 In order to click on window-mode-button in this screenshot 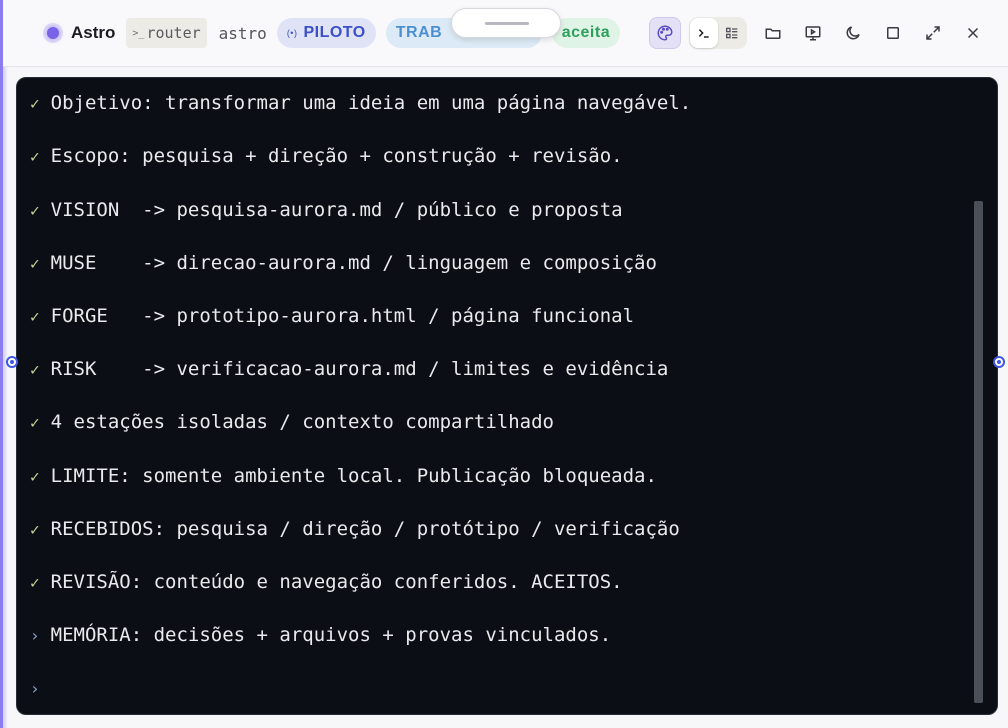, I will do `click(893, 33)`.